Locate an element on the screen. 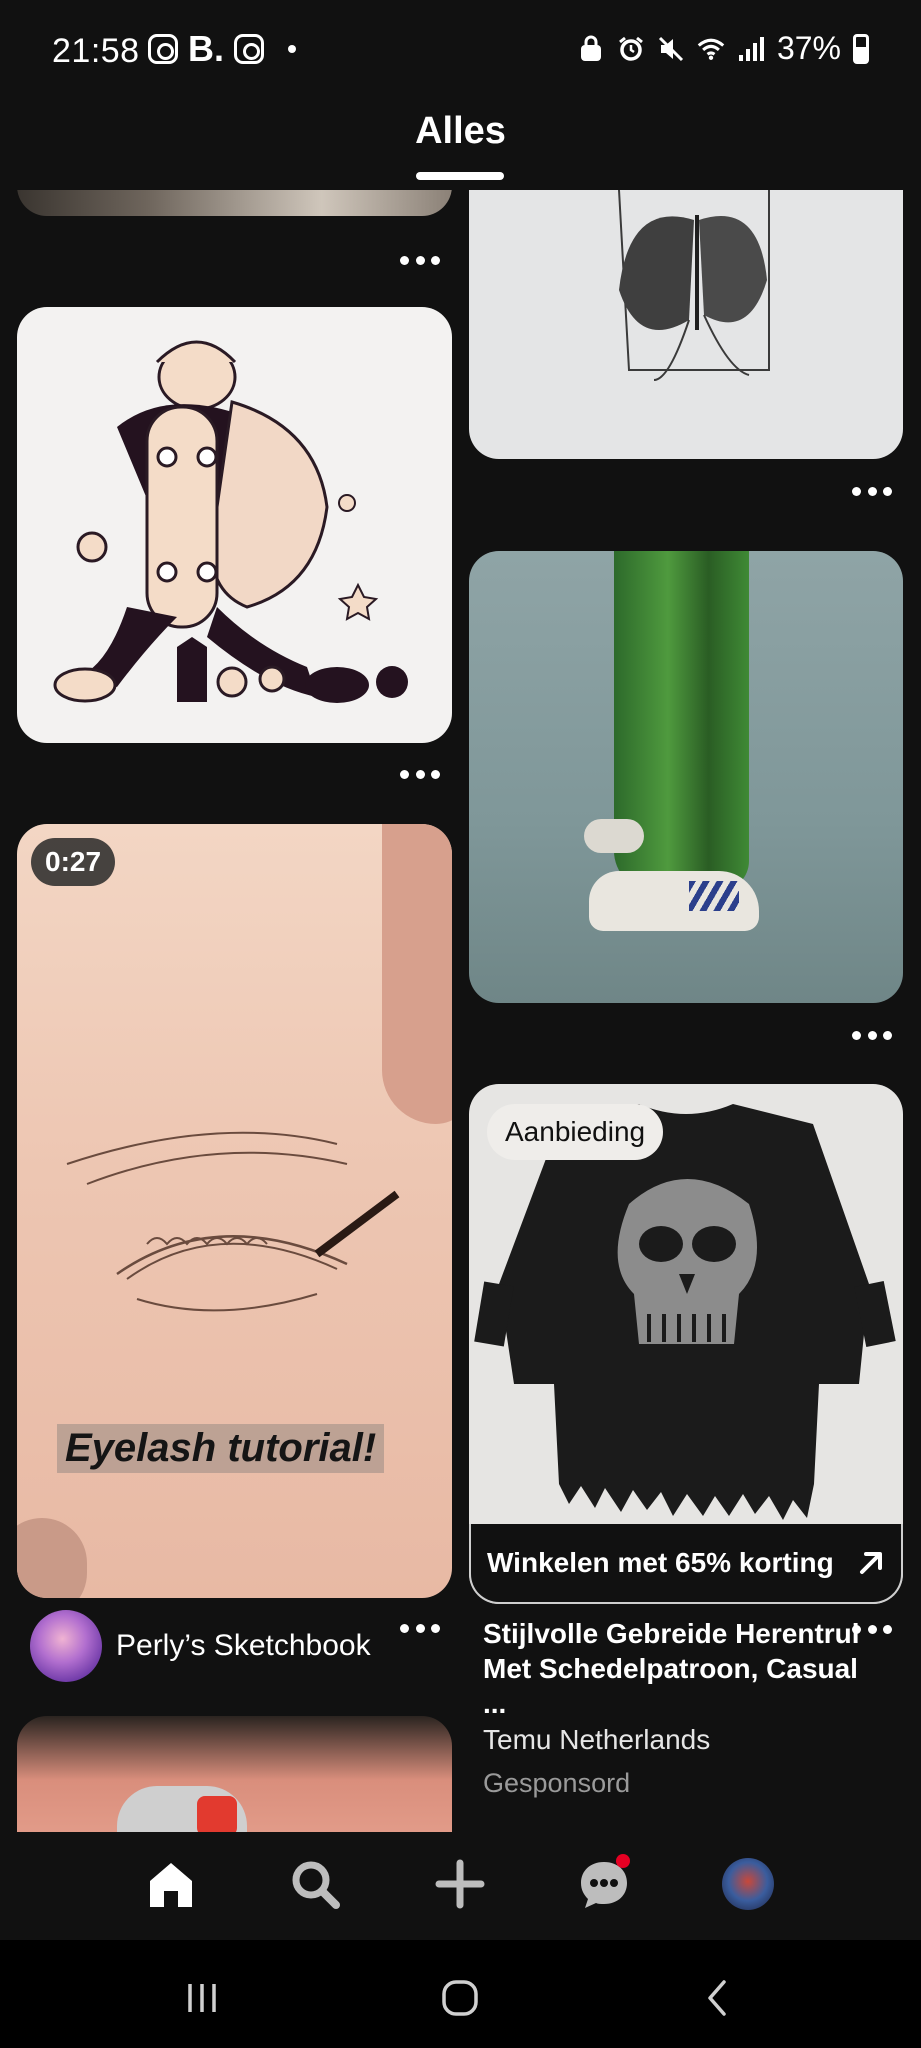 The image size is (921, 2048). back-button is located at coordinates (718, 1998).